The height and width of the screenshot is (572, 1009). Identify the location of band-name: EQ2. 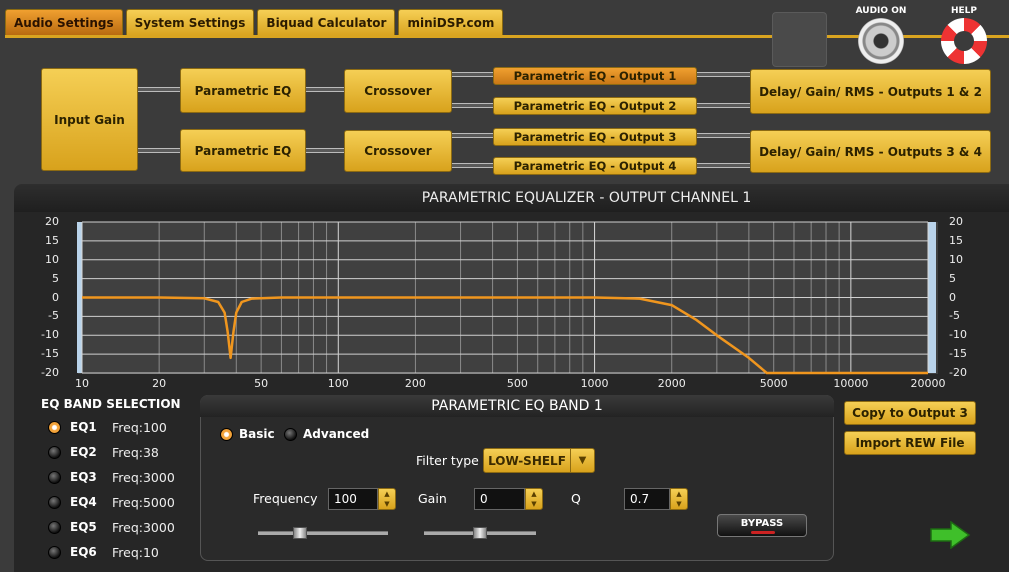
(83, 452).